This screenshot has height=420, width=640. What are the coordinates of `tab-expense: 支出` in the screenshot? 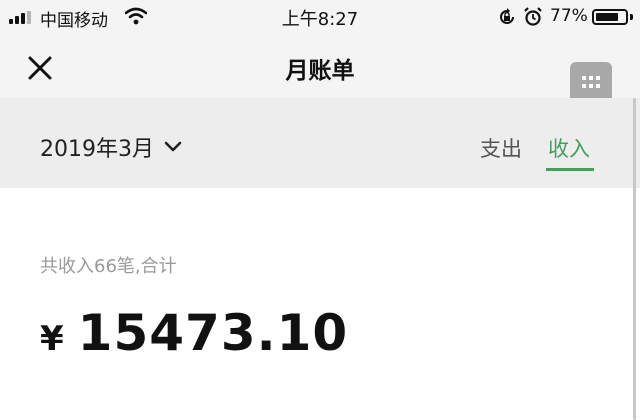 It's located at (501, 148).